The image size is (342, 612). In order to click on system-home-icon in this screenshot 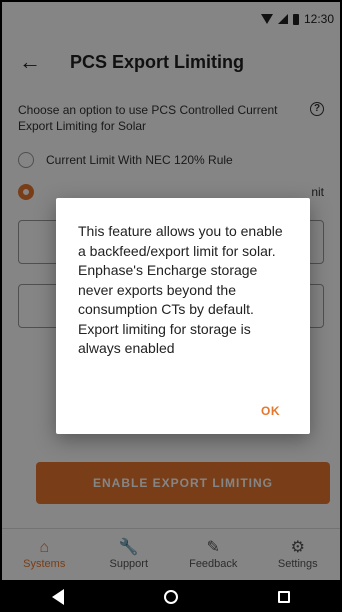, I will do `click(171, 597)`.